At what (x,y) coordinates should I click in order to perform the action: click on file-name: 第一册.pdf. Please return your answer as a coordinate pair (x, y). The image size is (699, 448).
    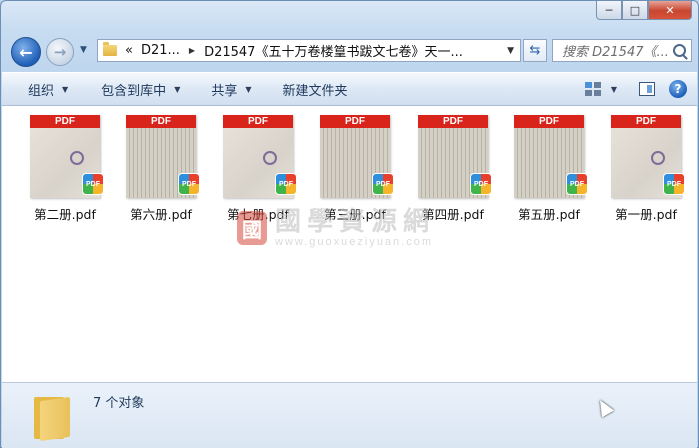
    Looking at the image, I should click on (646, 214).